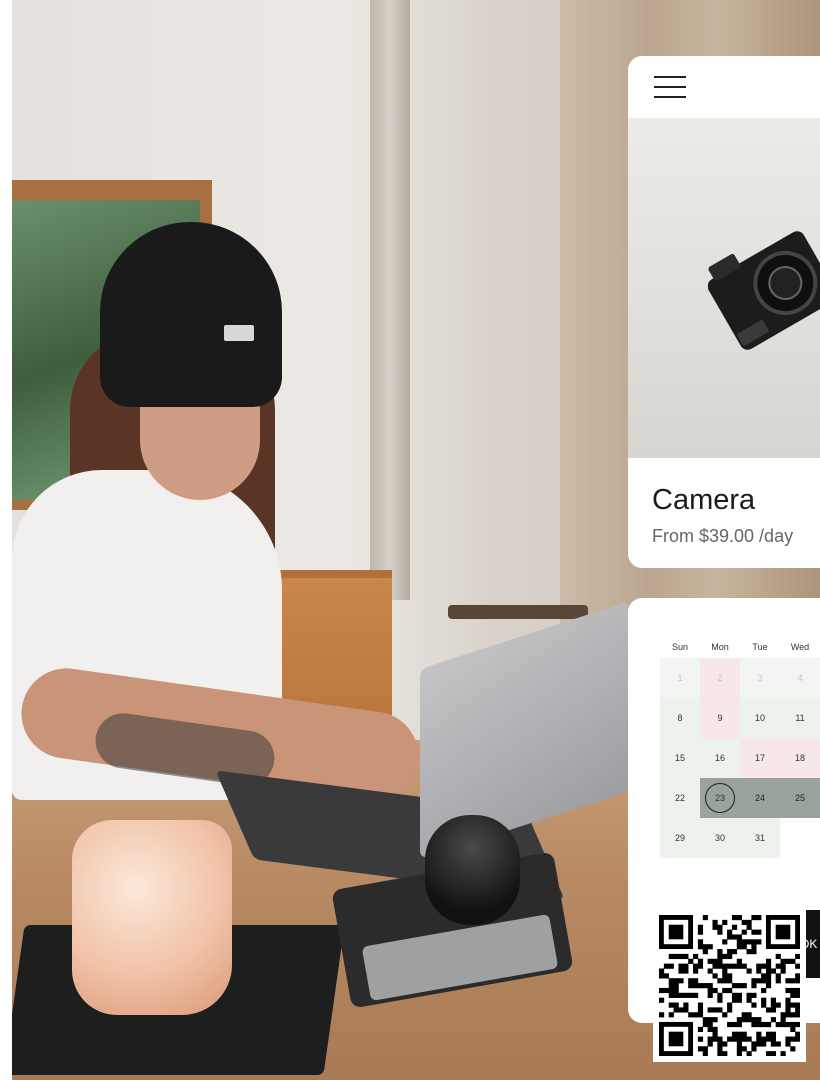 The height and width of the screenshot is (1080, 820). Describe the element at coordinates (6, 540) in the screenshot. I see `left-margin` at that location.